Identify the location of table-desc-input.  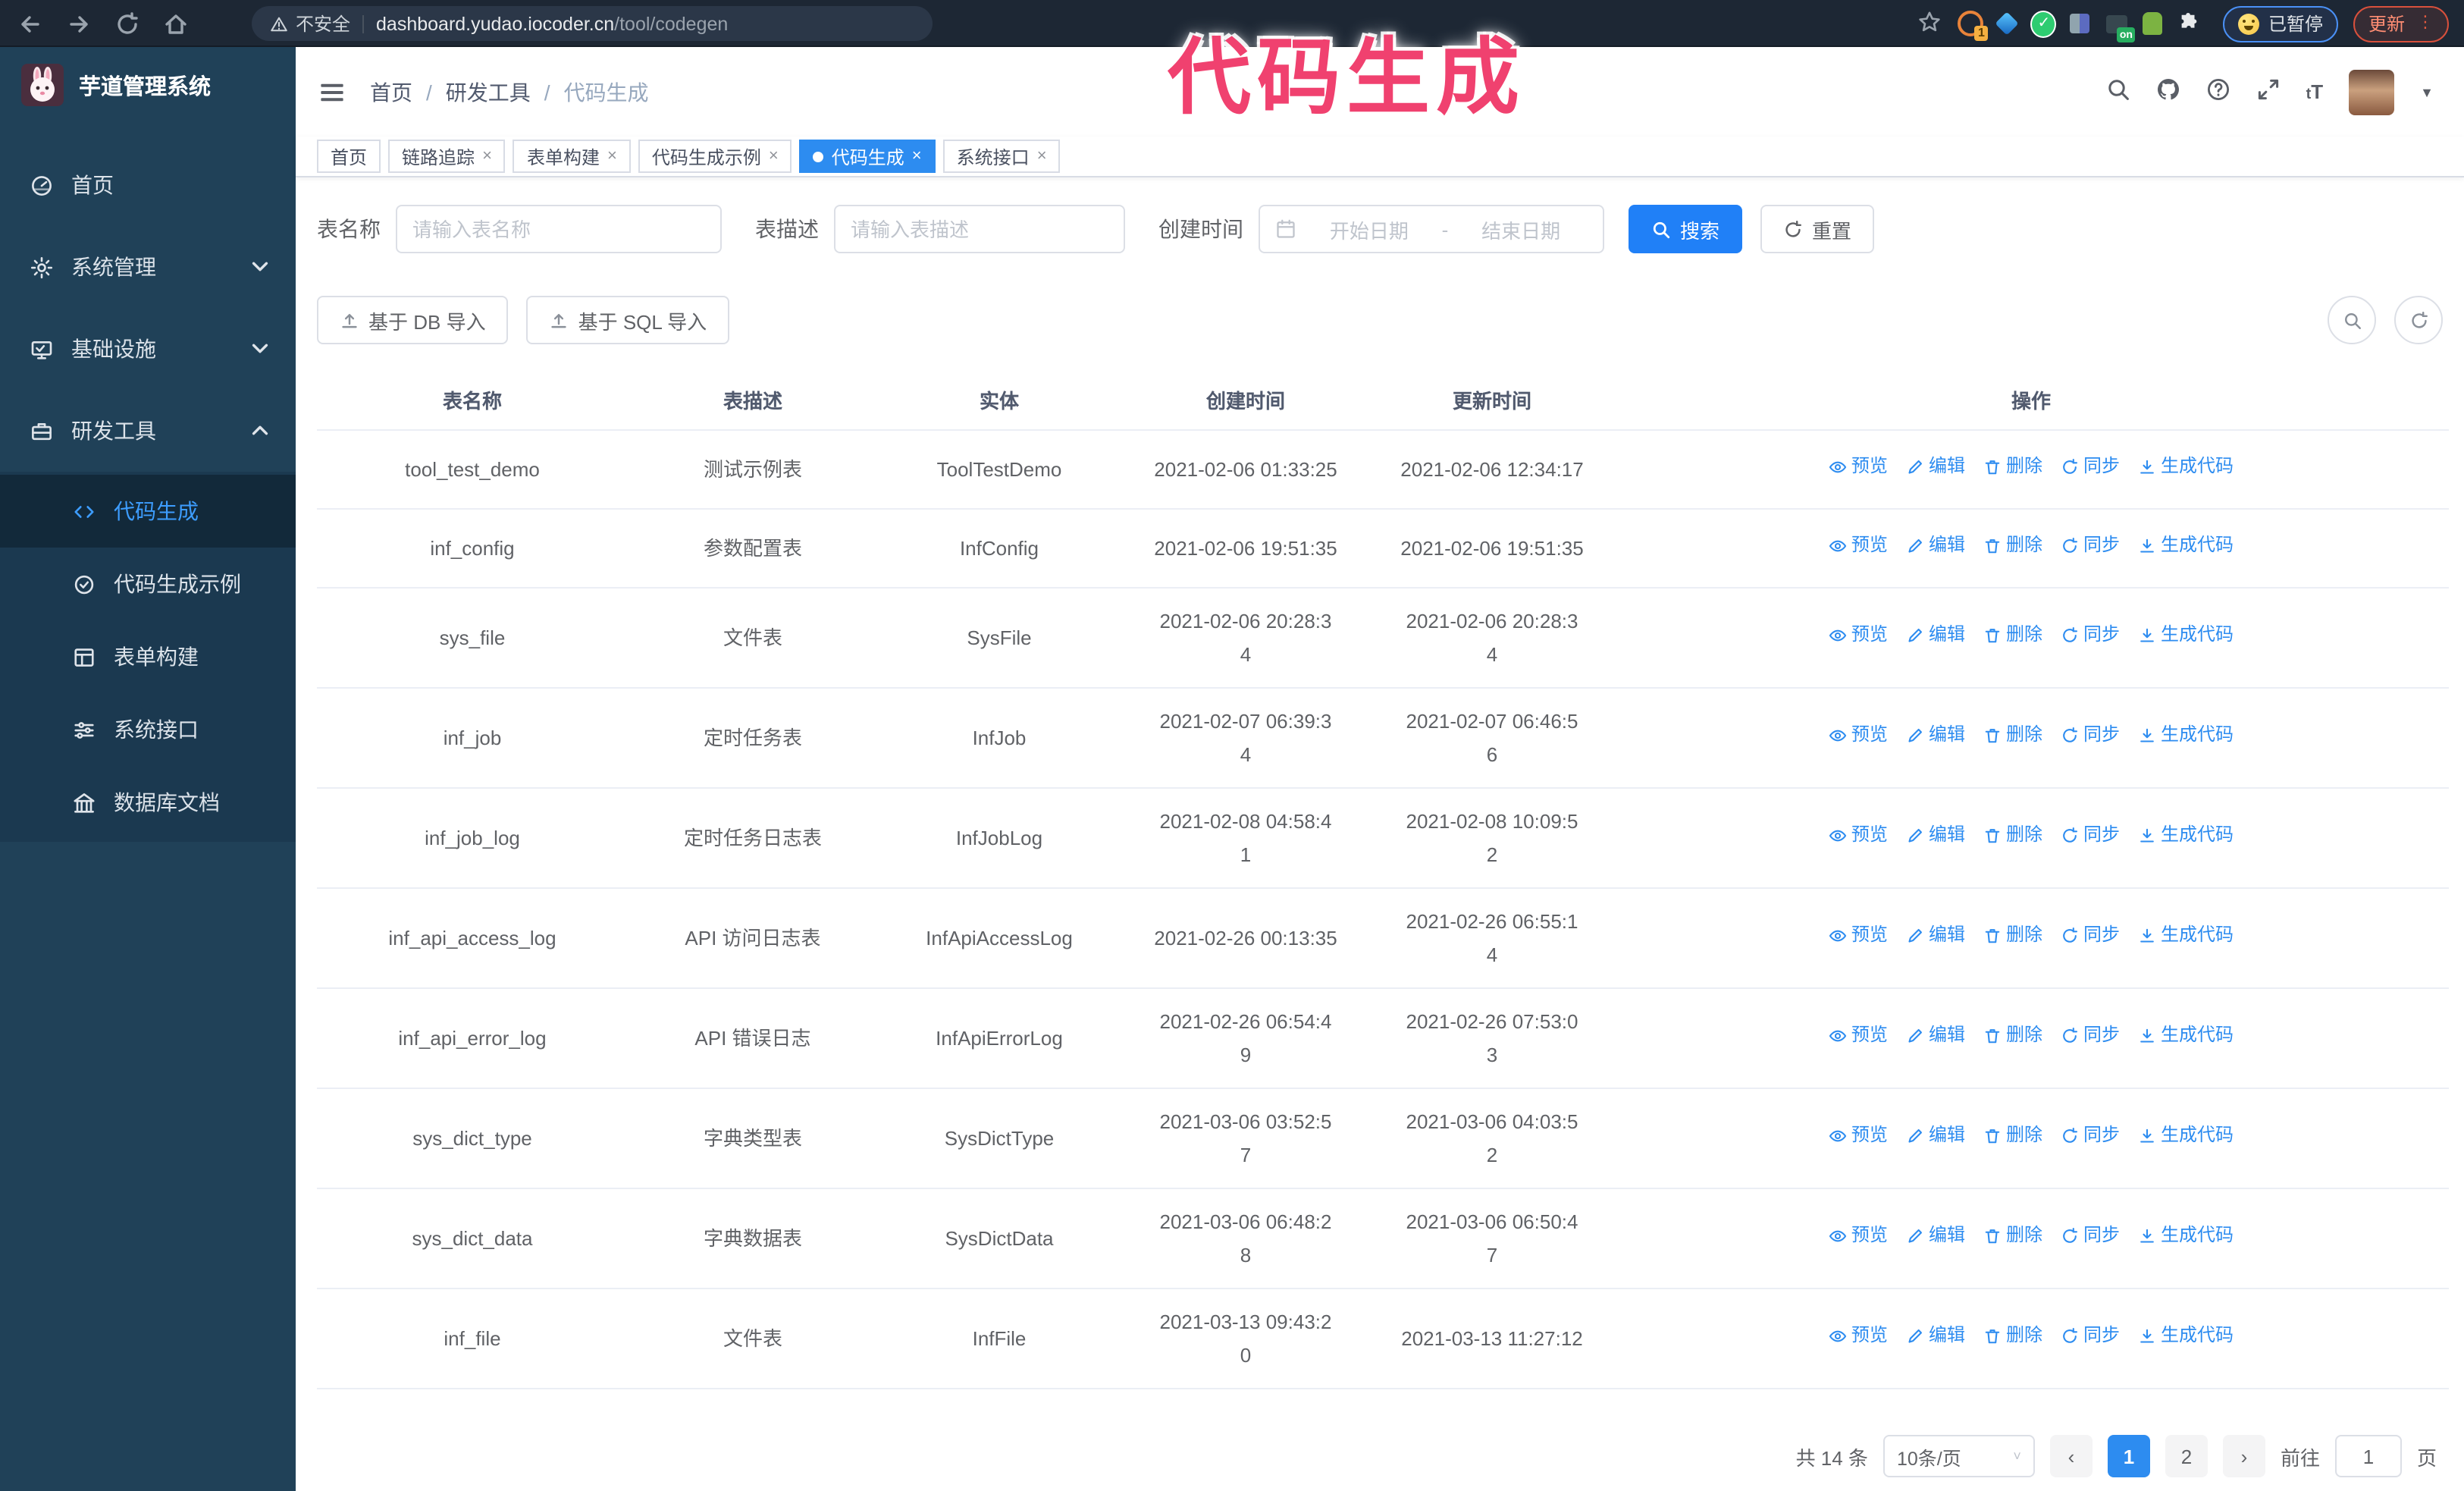
(979, 229).